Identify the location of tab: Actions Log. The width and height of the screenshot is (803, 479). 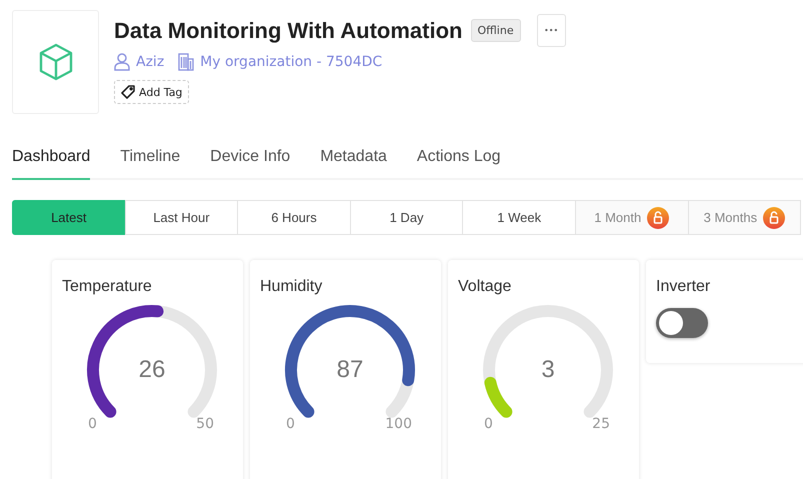
(458, 157).